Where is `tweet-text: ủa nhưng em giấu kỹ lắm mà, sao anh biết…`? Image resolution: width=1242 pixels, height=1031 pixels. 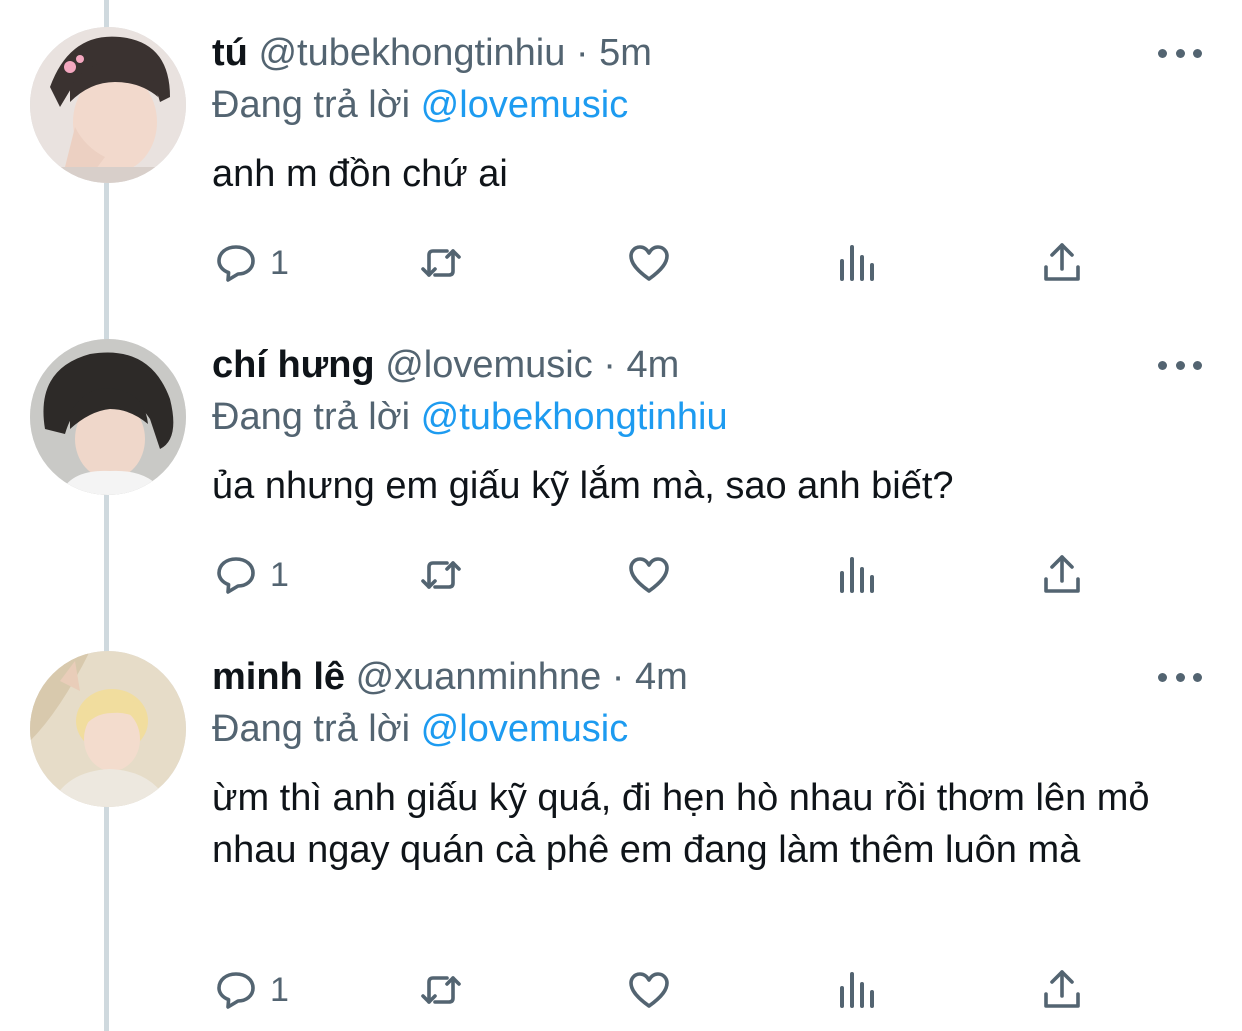 tweet-text: ủa nhưng em giấu kỹ lắm mà, sao anh biết… is located at coordinates (583, 486).